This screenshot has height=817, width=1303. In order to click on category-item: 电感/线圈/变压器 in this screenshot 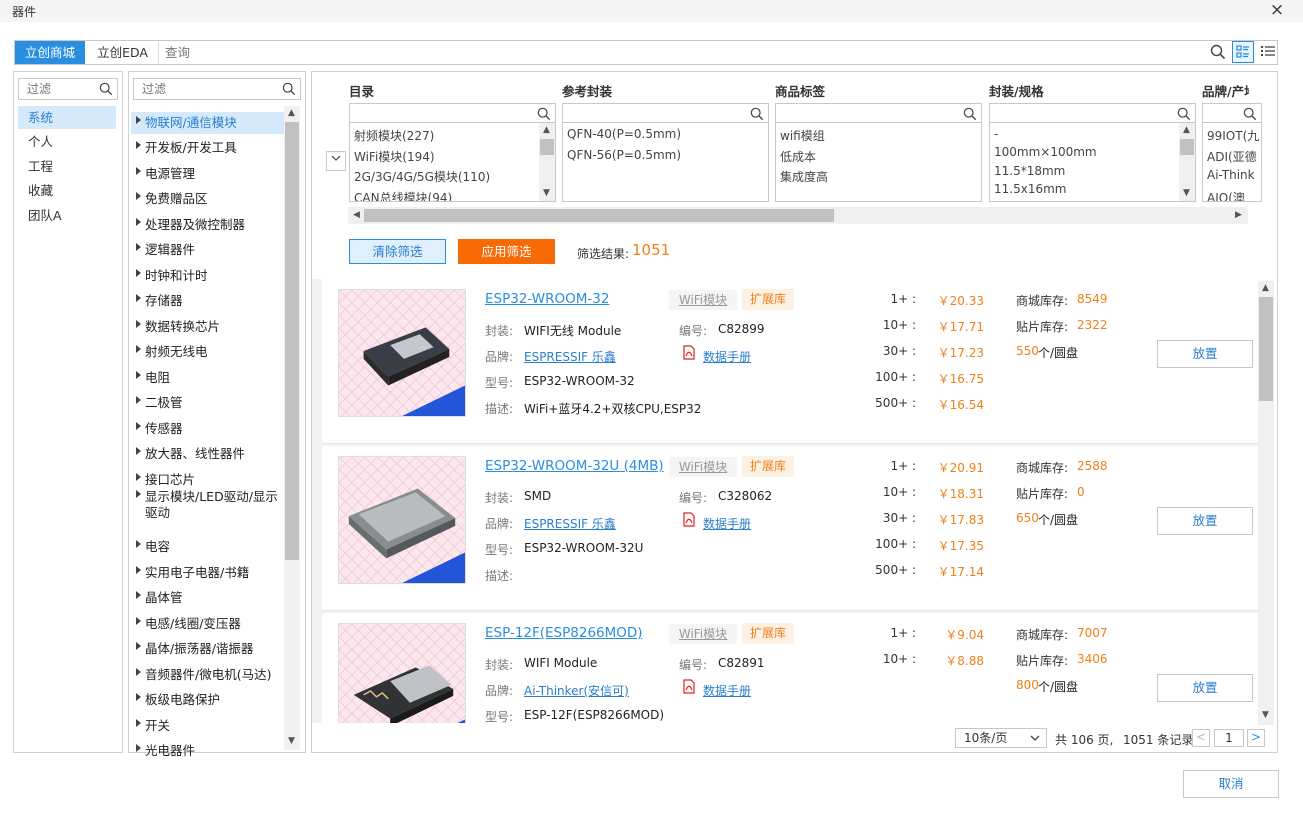, I will do `click(207, 624)`.